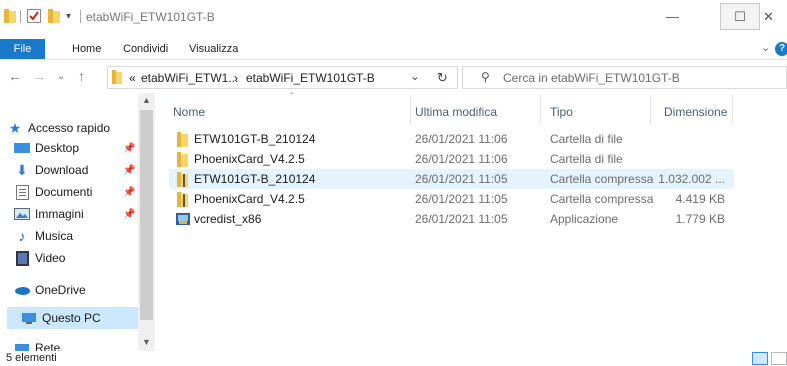 The width and height of the screenshot is (787, 366). What do you see at coordinates (393, 16) in the screenshot?
I see `title-bar: ▾ etabWiFi_ETW101GT-B — ☐ ✕` at bounding box center [393, 16].